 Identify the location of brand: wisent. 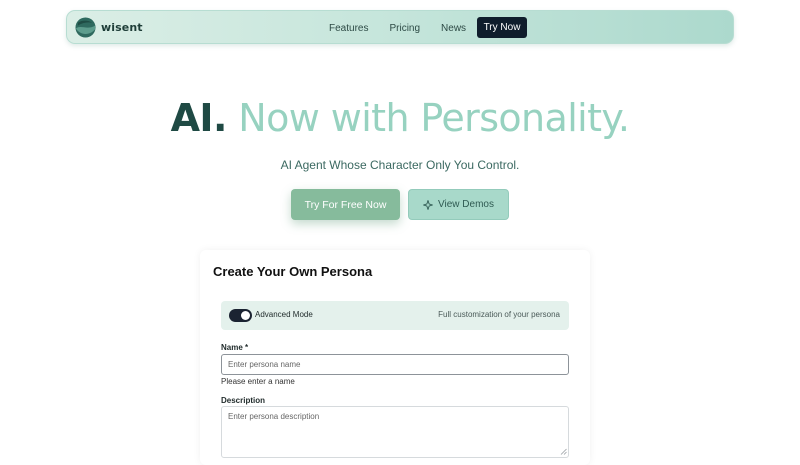
(109, 27).